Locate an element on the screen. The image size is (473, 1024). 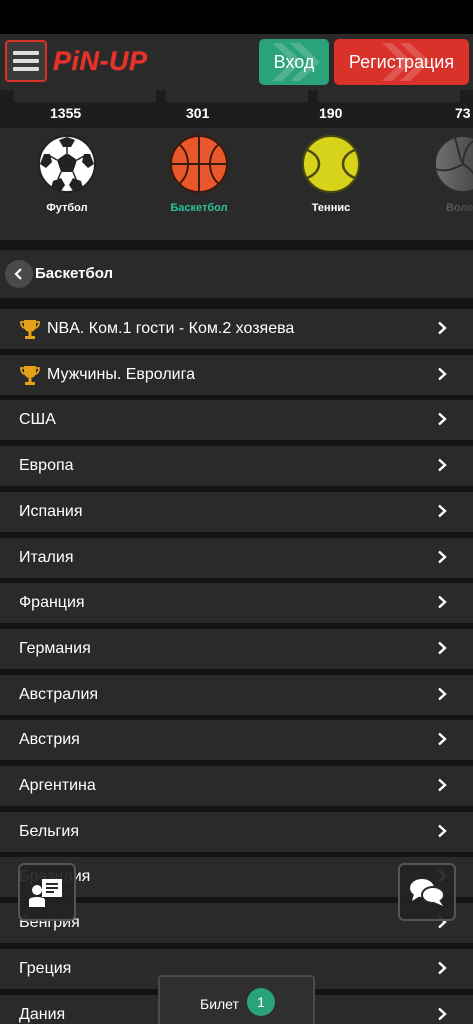
league-row: Испания is located at coordinates (236, 512).